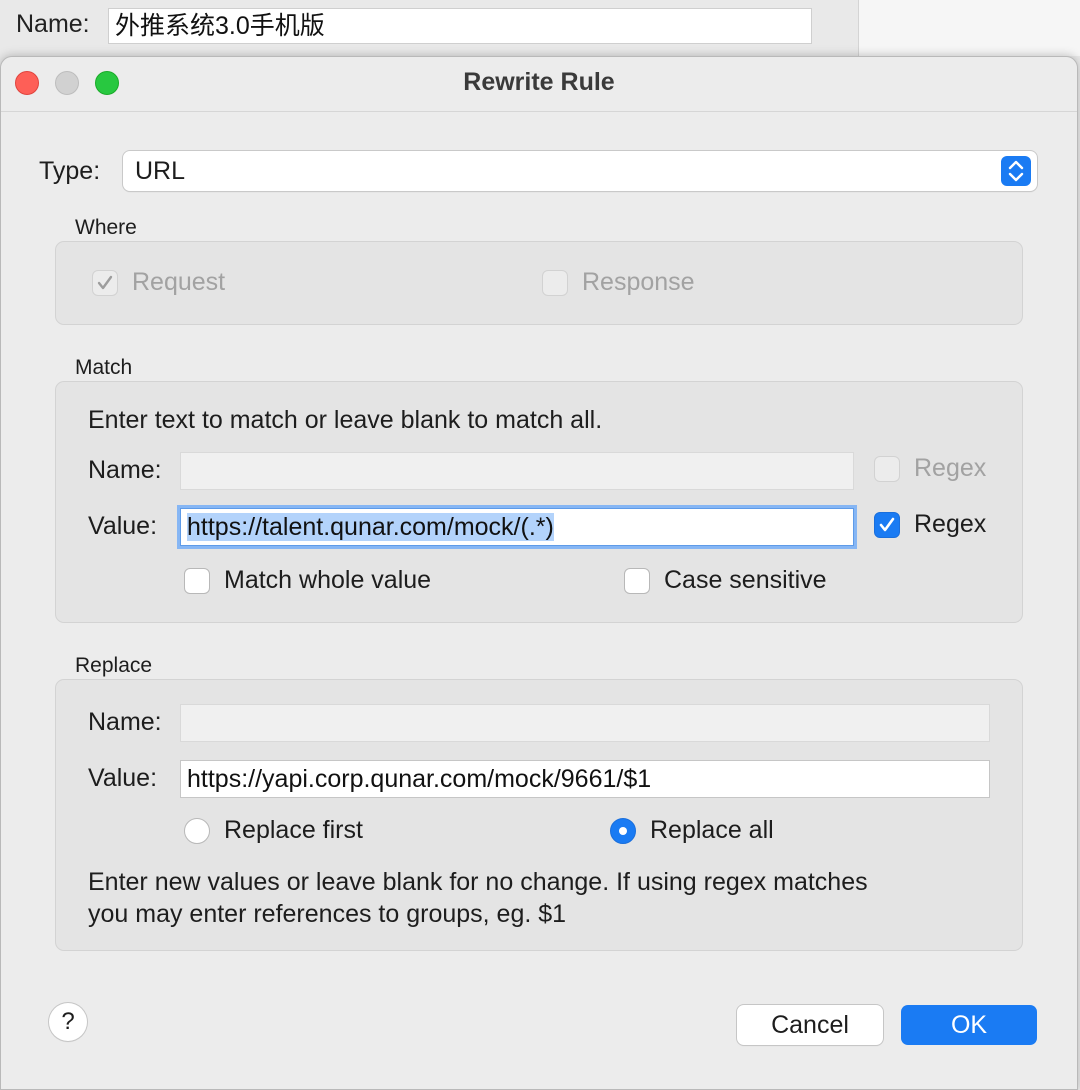 The image size is (1080, 1090). What do you see at coordinates (638, 282) in the screenshot?
I see `response-label: Response` at bounding box center [638, 282].